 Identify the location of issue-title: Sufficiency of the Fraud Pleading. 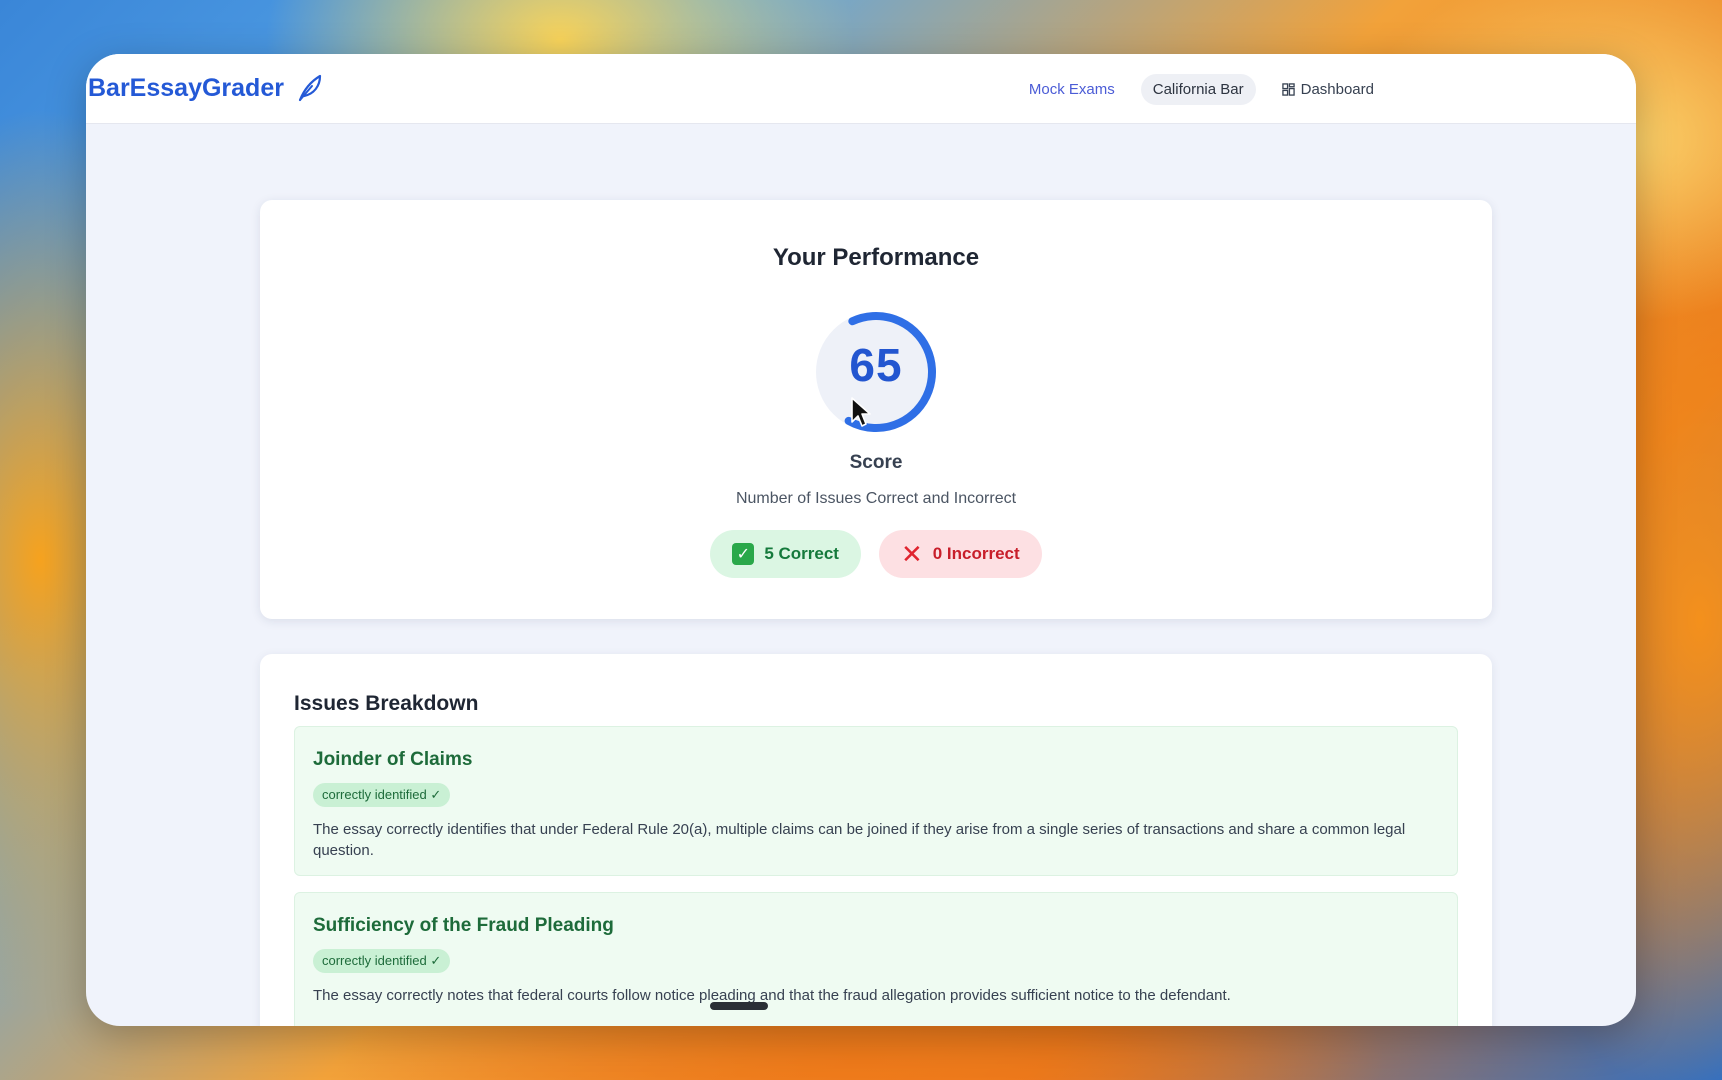
(463, 925).